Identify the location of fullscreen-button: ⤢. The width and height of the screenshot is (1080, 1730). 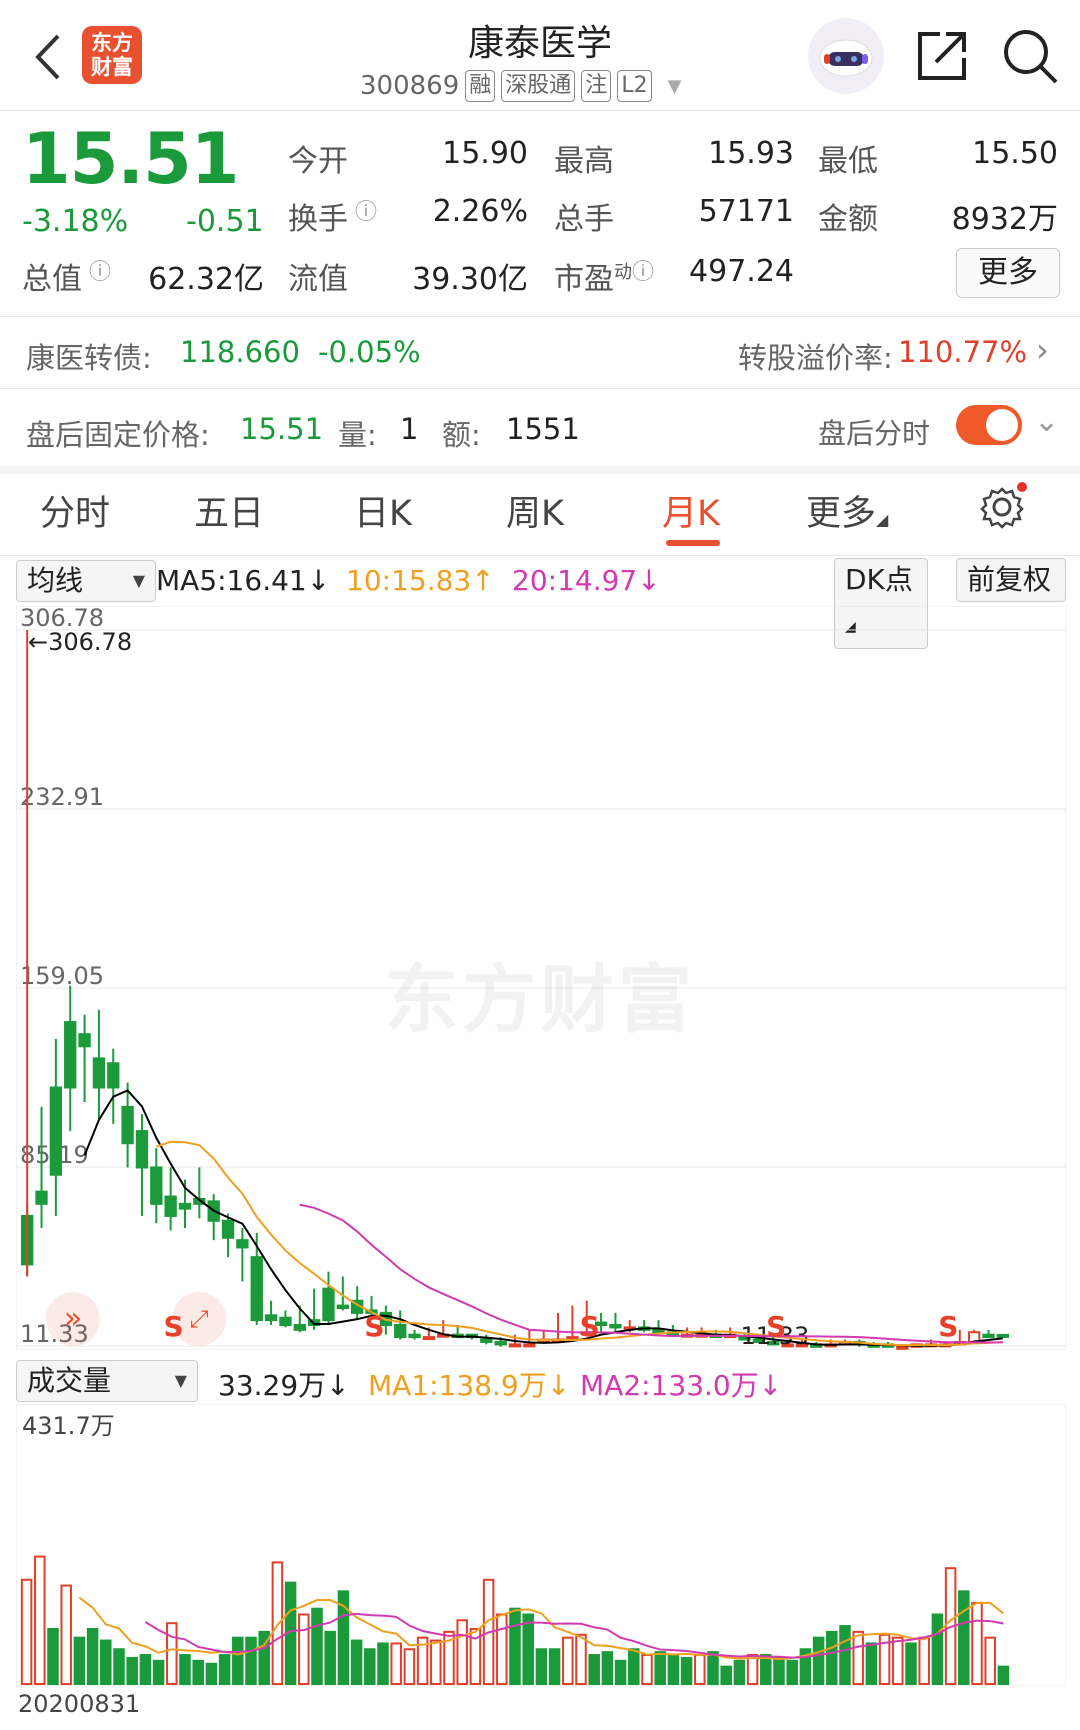
(199, 1319).